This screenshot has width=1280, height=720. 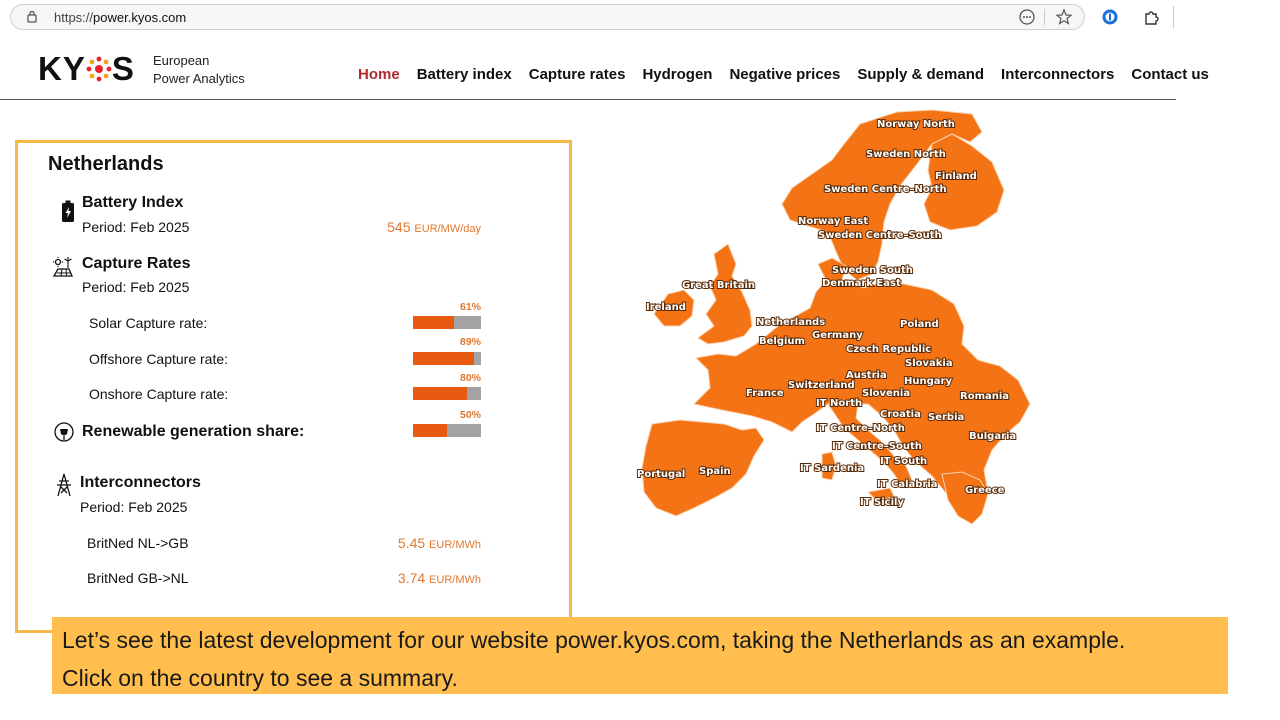 What do you see at coordinates (833, 221) in the screenshot?
I see `map-label-norway-east: Norway East` at bounding box center [833, 221].